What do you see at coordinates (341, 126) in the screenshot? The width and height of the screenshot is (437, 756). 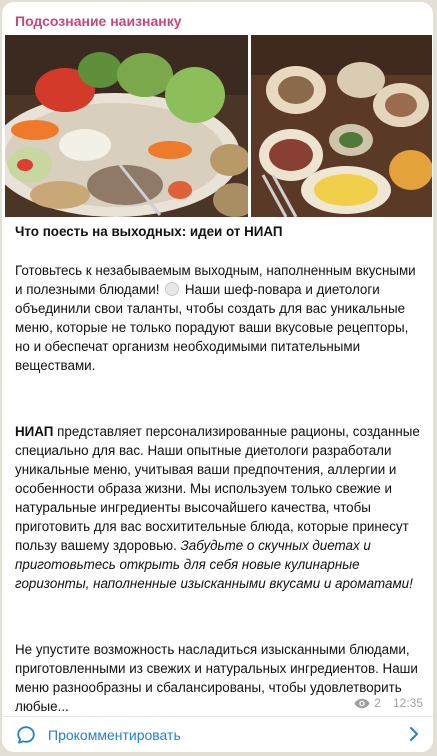 I see `dinner-table-photo` at bounding box center [341, 126].